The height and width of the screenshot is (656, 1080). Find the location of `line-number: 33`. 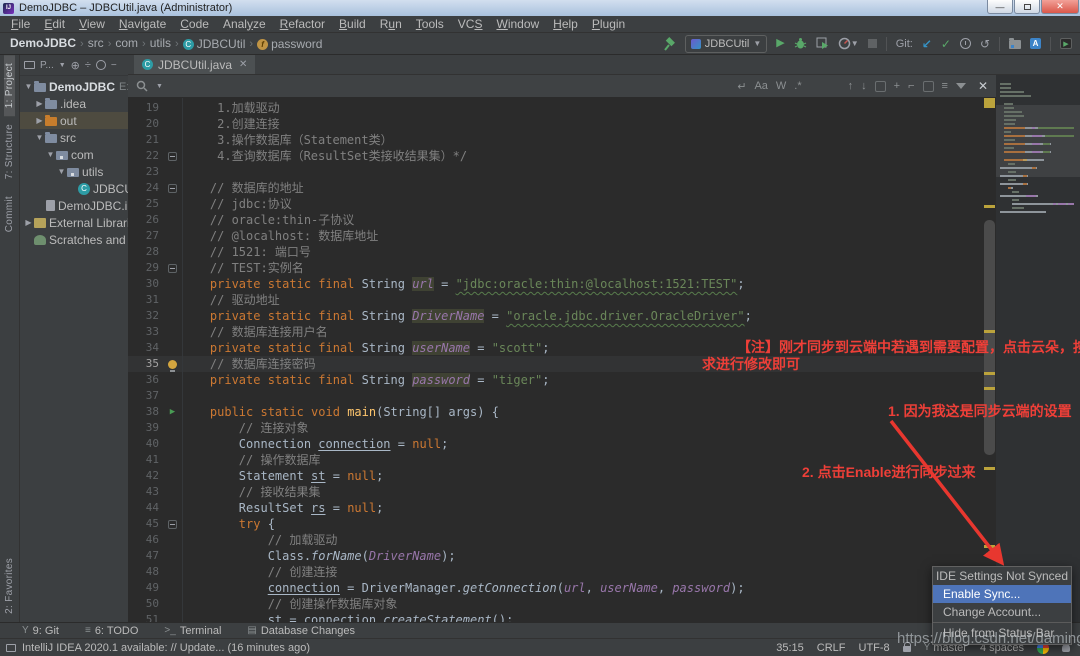

line-number: 33 is located at coordinates (146, 332).